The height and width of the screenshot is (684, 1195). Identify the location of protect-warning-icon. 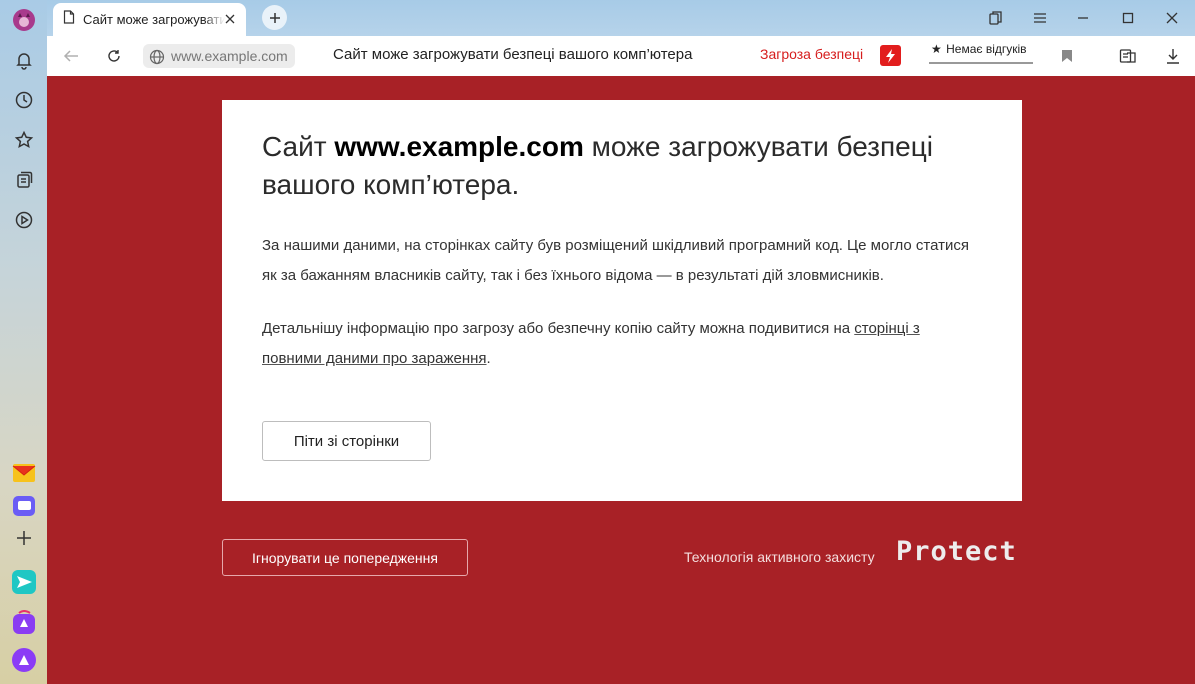
(890, 55).